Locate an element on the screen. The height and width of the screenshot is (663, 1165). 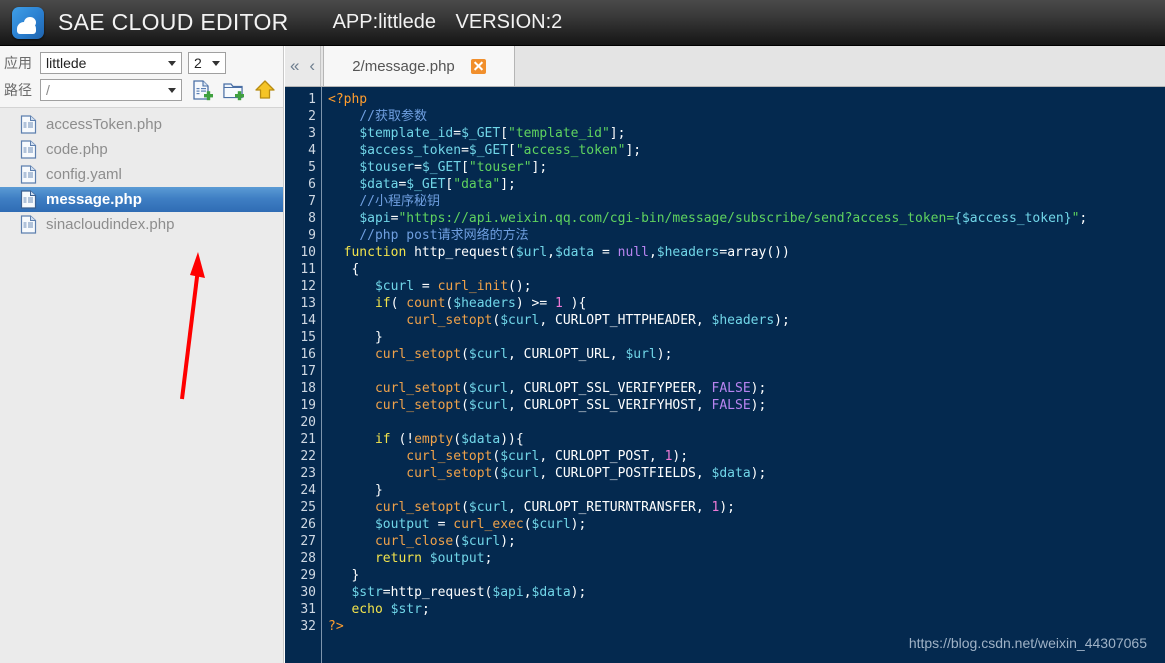
application-select-value: littlede is located at coordinates (66, 62).